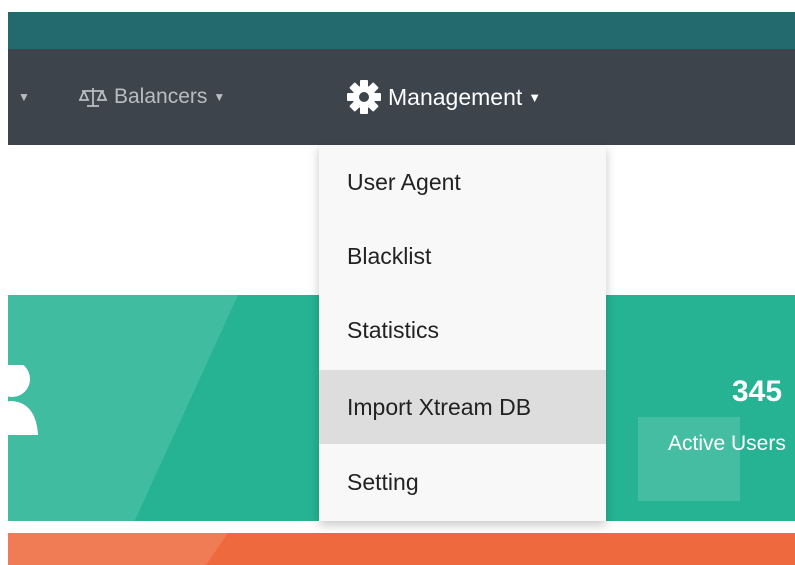 Image resolution: width=795 pixels, height=565 pixels. I want to click on nav-management: Management ▼, so click(443, 97).